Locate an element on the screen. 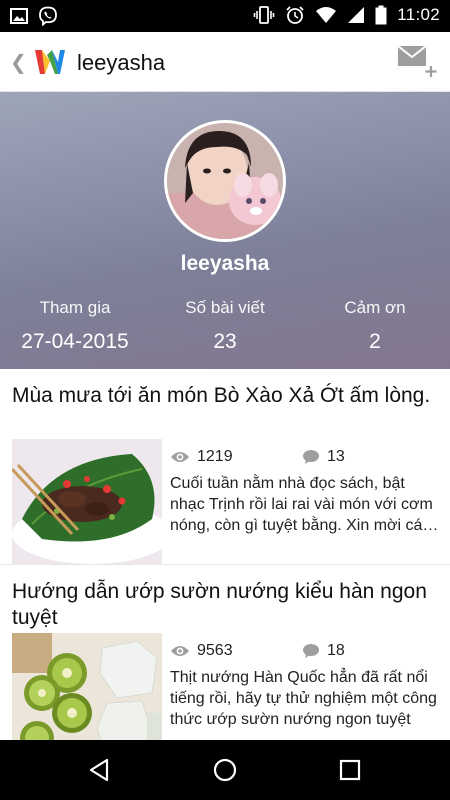 The width and height of the screenshot is (450, 800). home-circle-icon is located at coordinates (225, 770).